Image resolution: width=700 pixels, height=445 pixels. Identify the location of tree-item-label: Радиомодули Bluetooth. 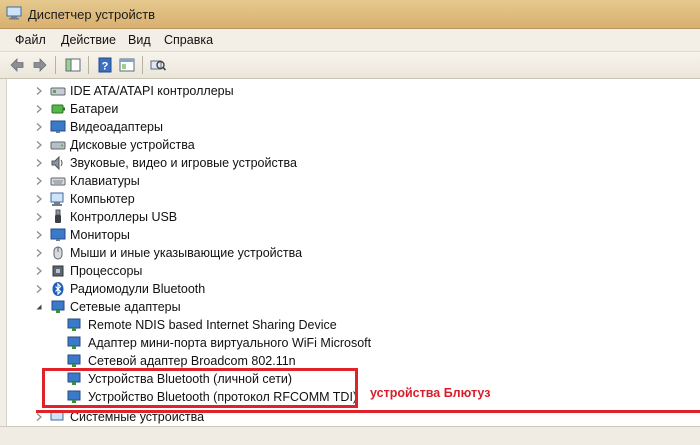
(138, 289).